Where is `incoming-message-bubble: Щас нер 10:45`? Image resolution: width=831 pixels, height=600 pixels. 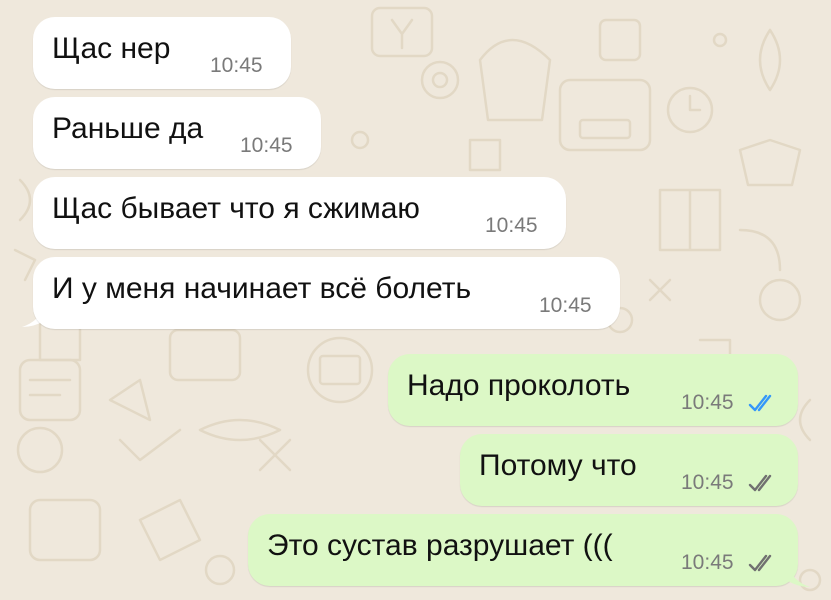 incoming-message-bubble: Щас нер 10:45 is located at coordinates (162, 53).